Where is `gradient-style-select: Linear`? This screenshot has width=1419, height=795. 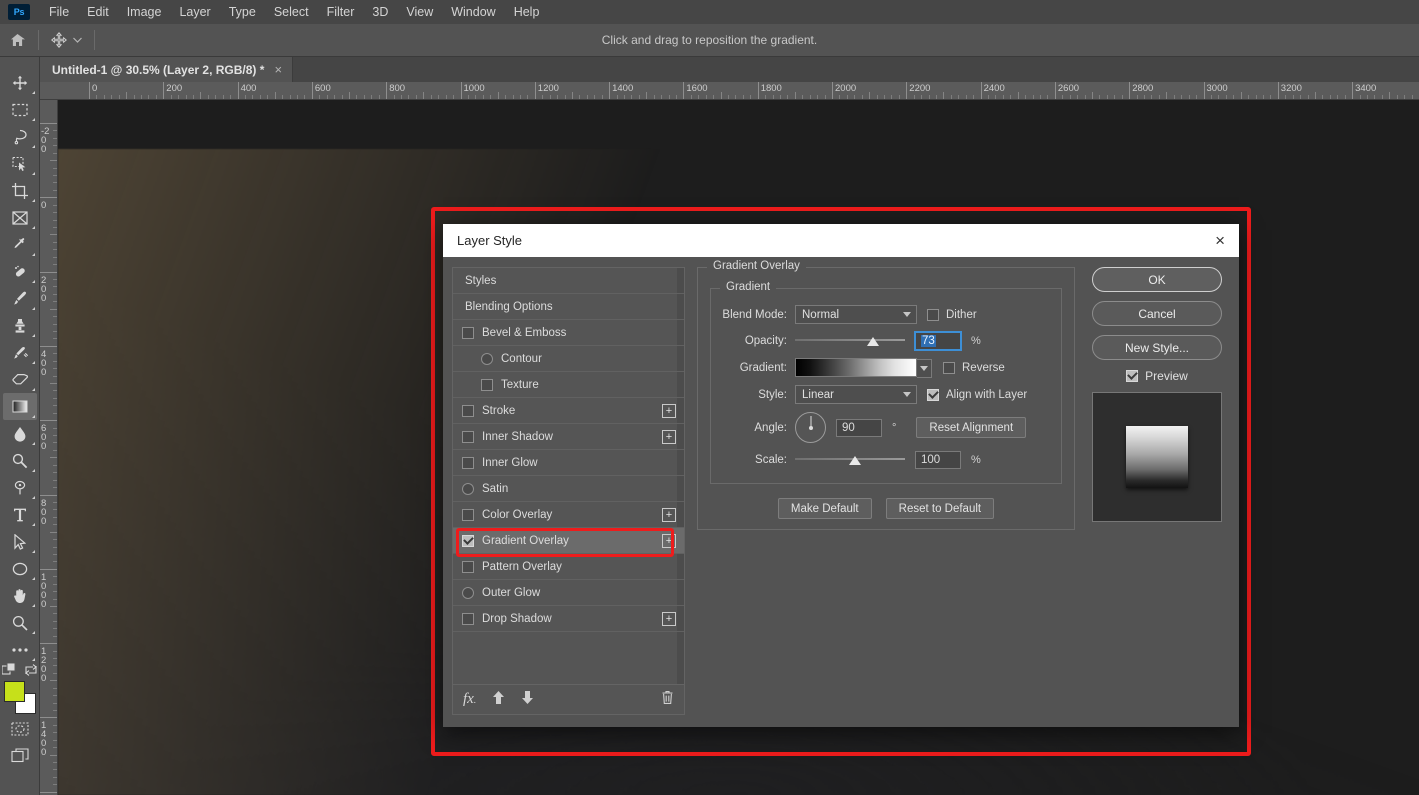
gradient-style-select: Linear is located at coordinates (856, 394).